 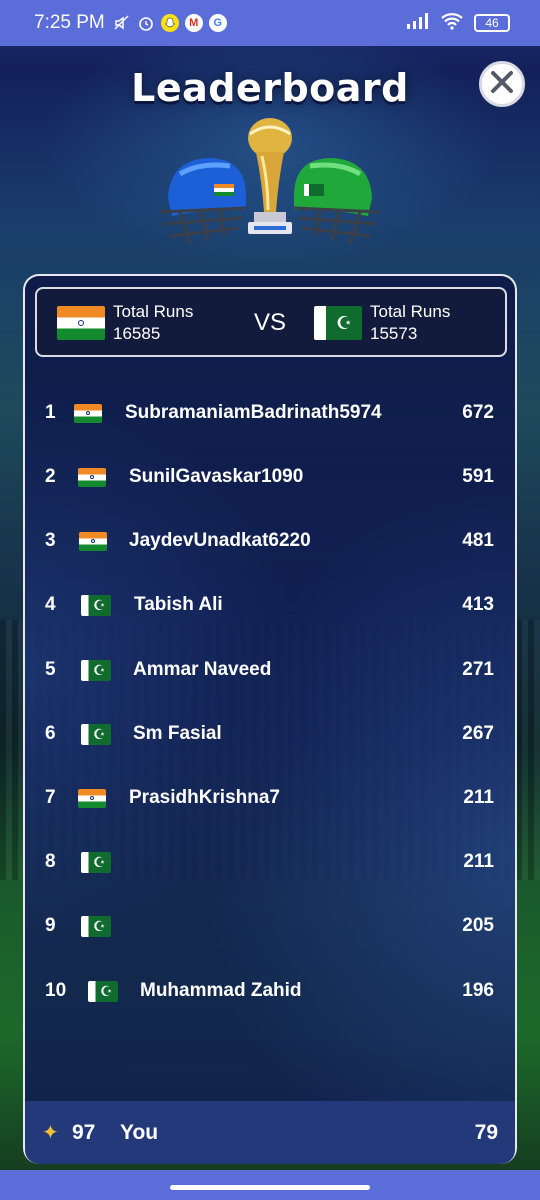 I want to click on row-player-name: Sm Fasial, so click(x=177, y=733).